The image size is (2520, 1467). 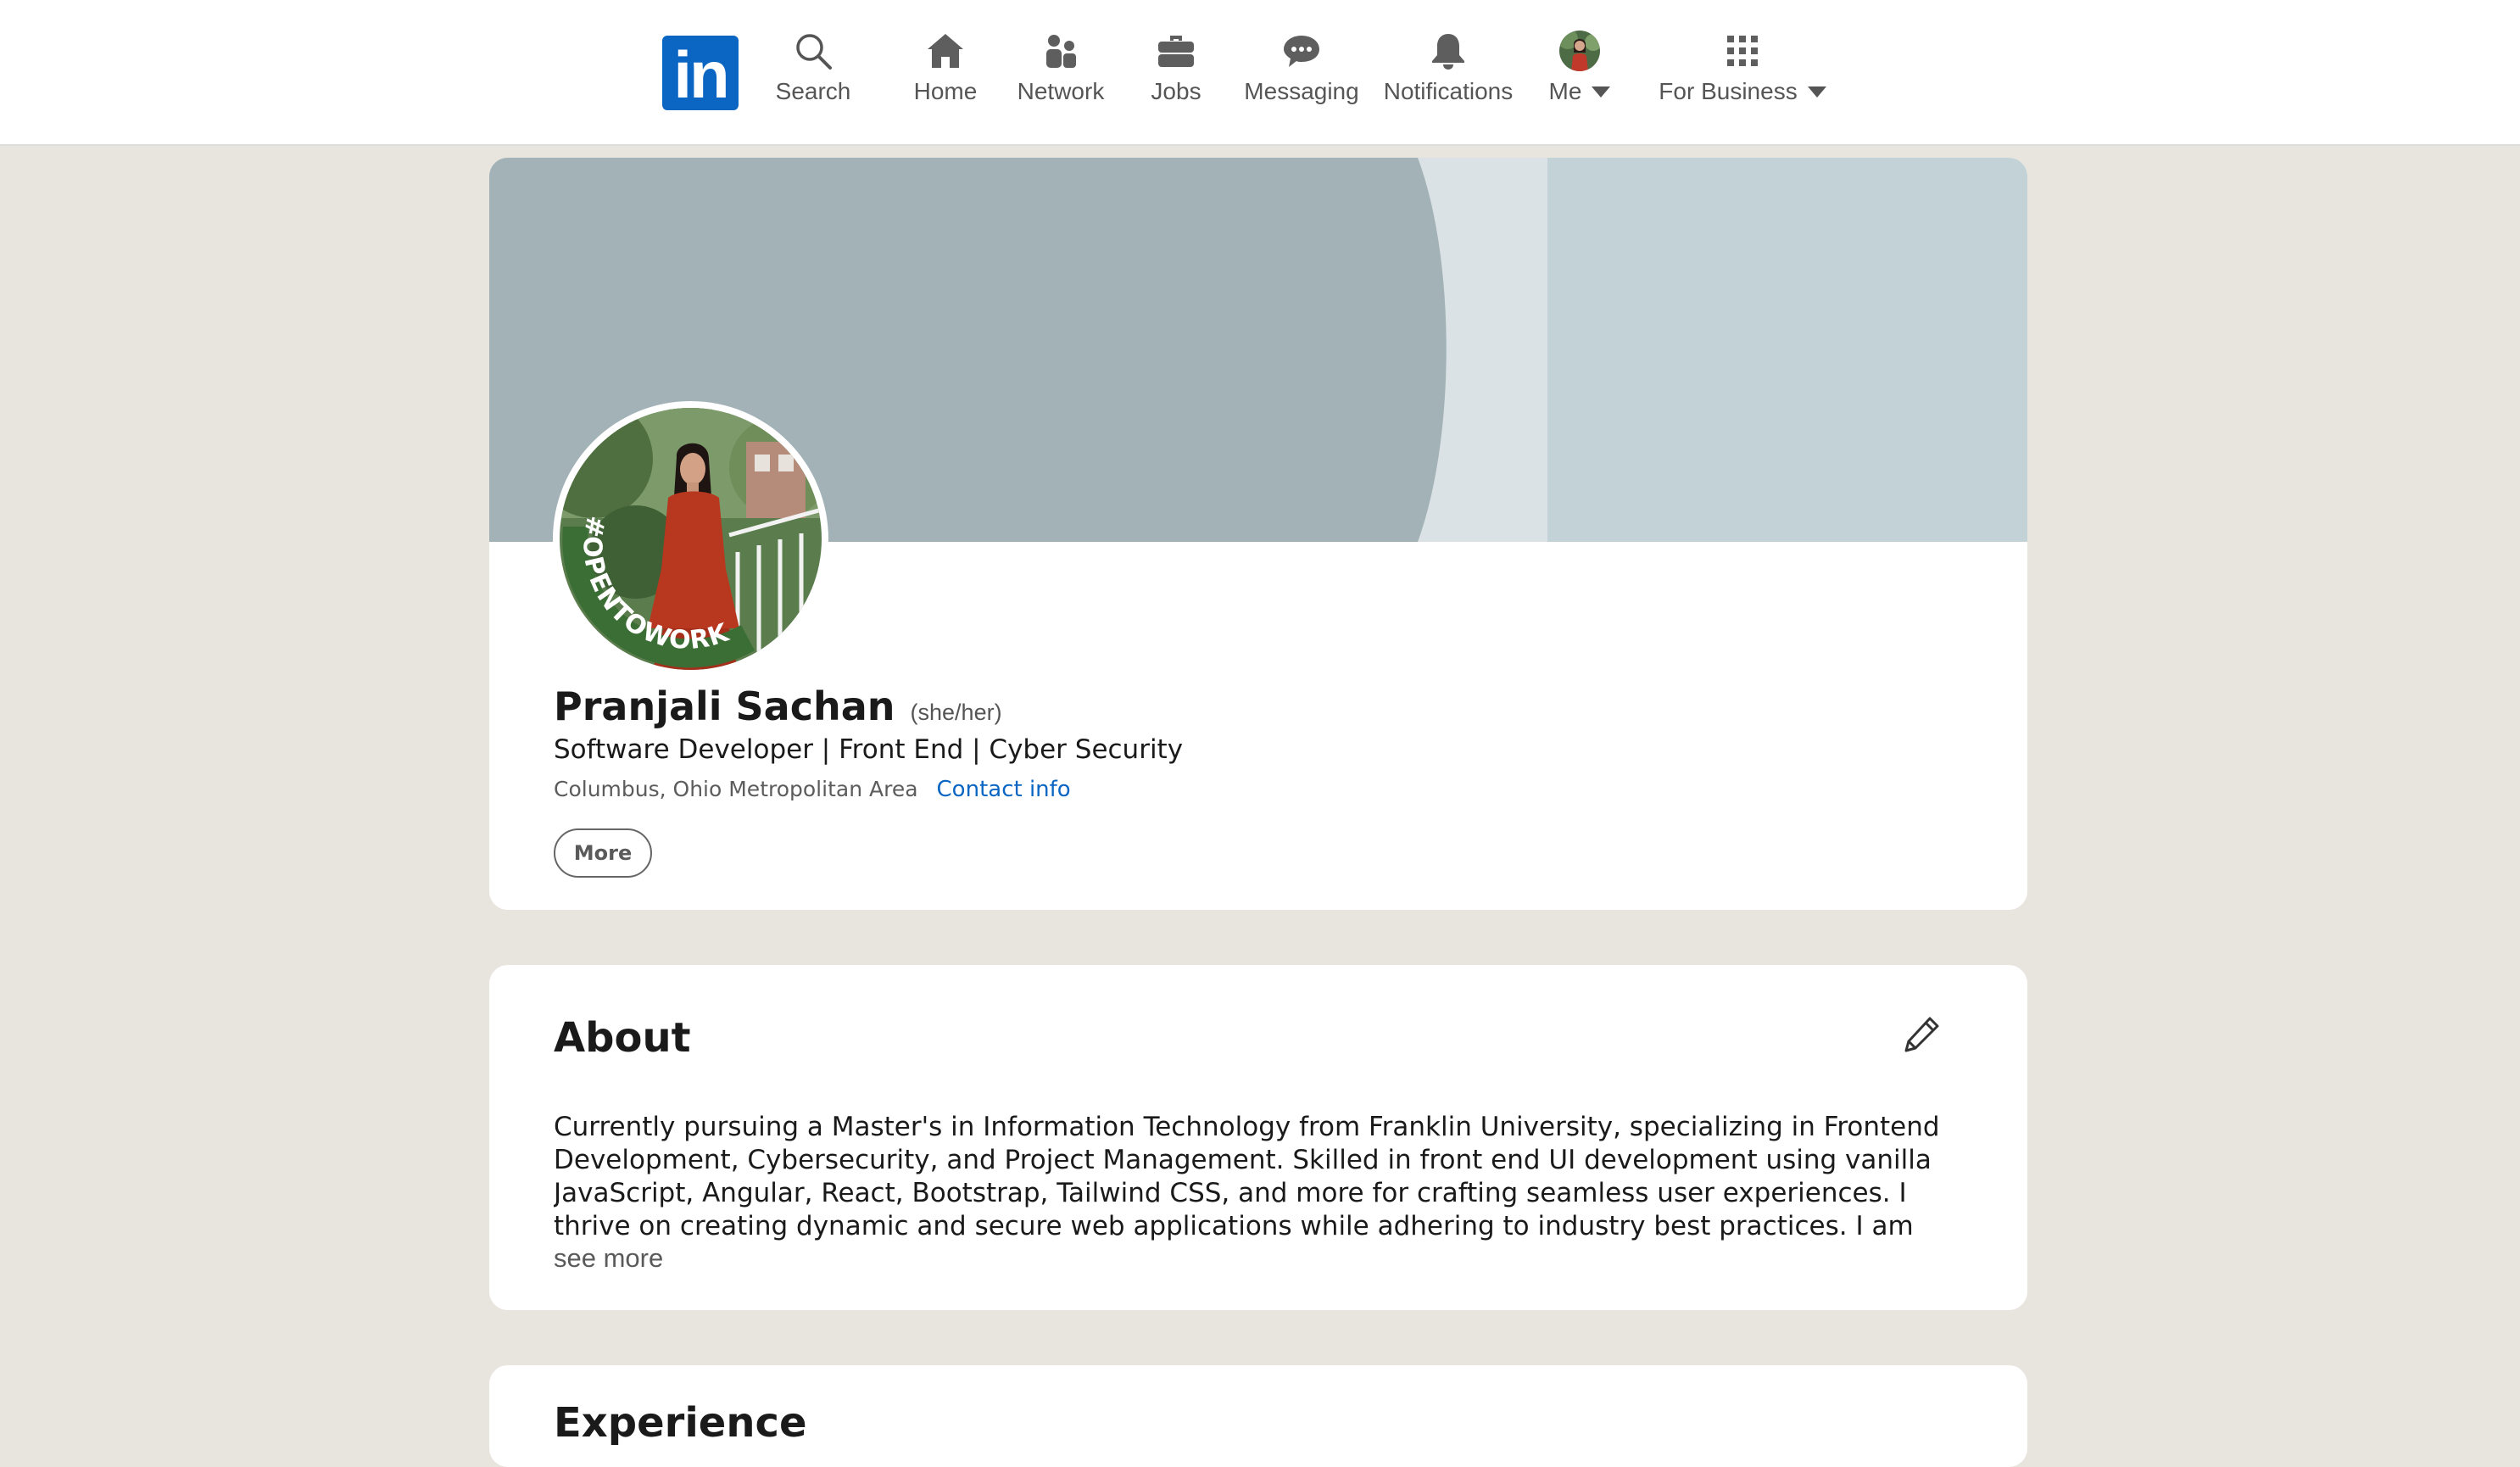 What do you see at coordinates (681, 1423) in the screenshot?
I see `experience-title: Experience` at bounding box center [681, 1423].